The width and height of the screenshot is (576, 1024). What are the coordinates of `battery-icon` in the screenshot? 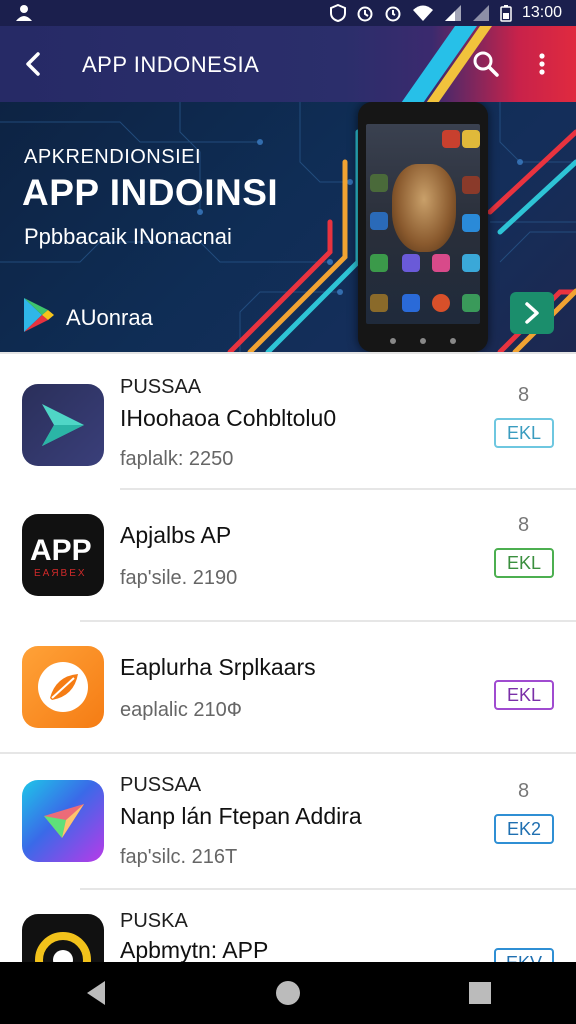 It's located at (506, 13).